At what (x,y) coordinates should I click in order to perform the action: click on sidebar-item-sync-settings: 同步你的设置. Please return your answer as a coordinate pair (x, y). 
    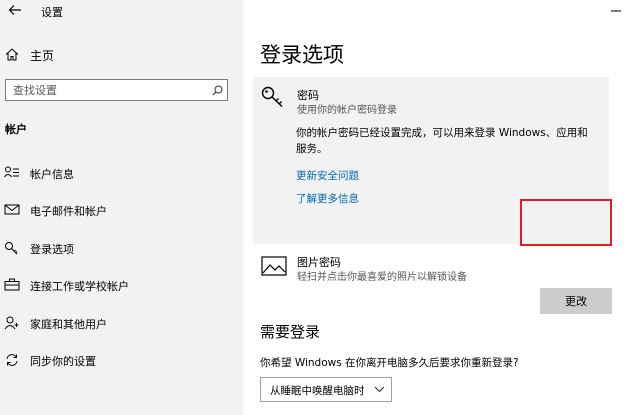
    Looking at the image, I should click on (121, 360).